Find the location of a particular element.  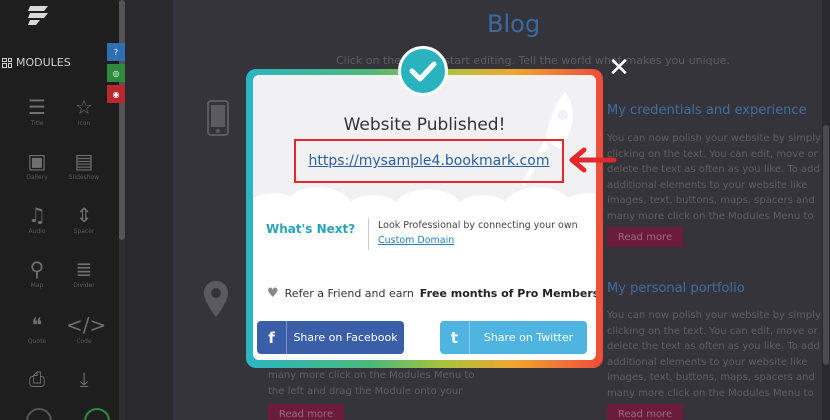

location-pin-icon is located at coordinates (216, 299).